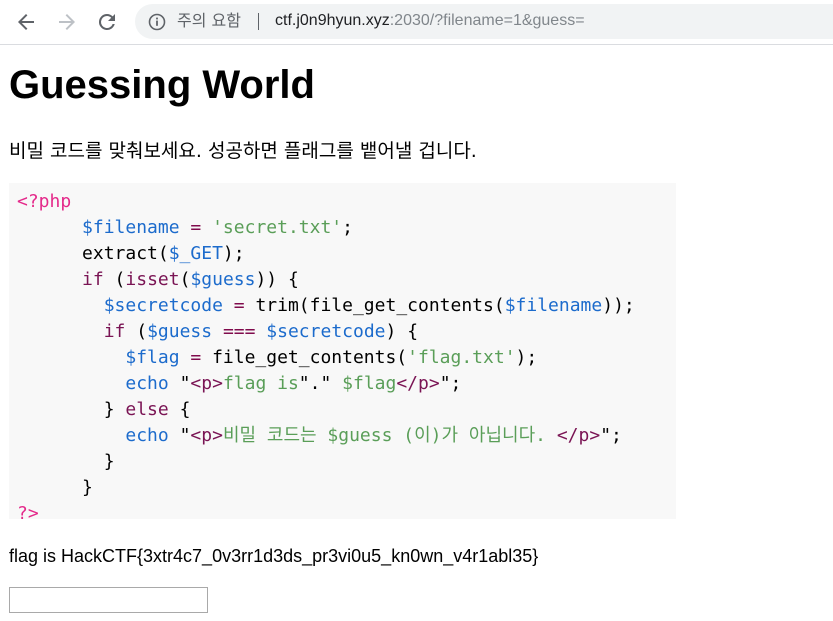 This screenshot has width=833, height=621. I want to click on address-bar-divider, so click(258, 21).